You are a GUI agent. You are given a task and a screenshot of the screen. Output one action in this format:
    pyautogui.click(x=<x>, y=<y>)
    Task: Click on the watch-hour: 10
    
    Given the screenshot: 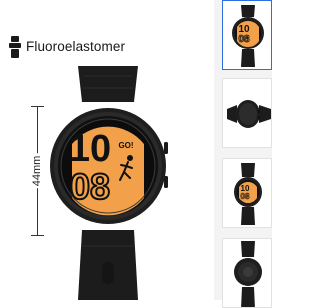 What is the action you would take?
    pyautogui.click(x=90, y=149)
    